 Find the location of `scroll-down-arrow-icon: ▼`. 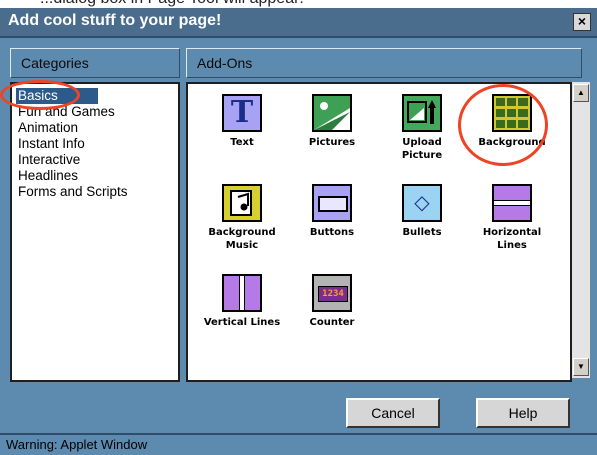

scroll-down-arrow-icon: ▼ is located at coordinates (581, 366).